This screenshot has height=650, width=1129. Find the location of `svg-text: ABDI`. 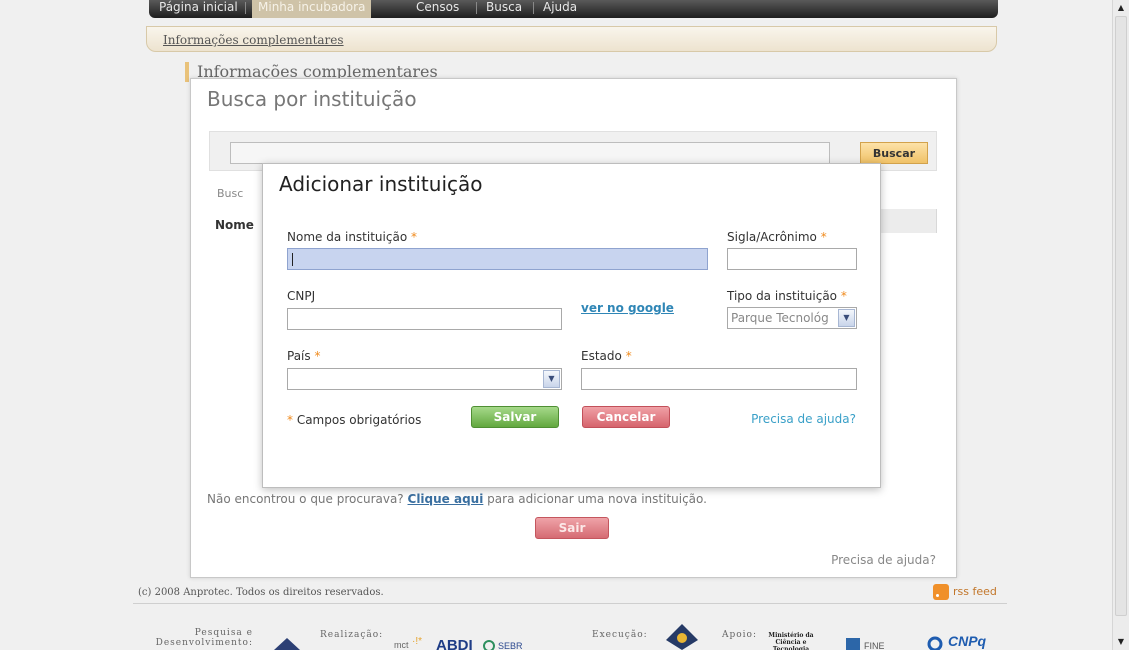

svg-text: ABDI is located at coordinates (454, 643).